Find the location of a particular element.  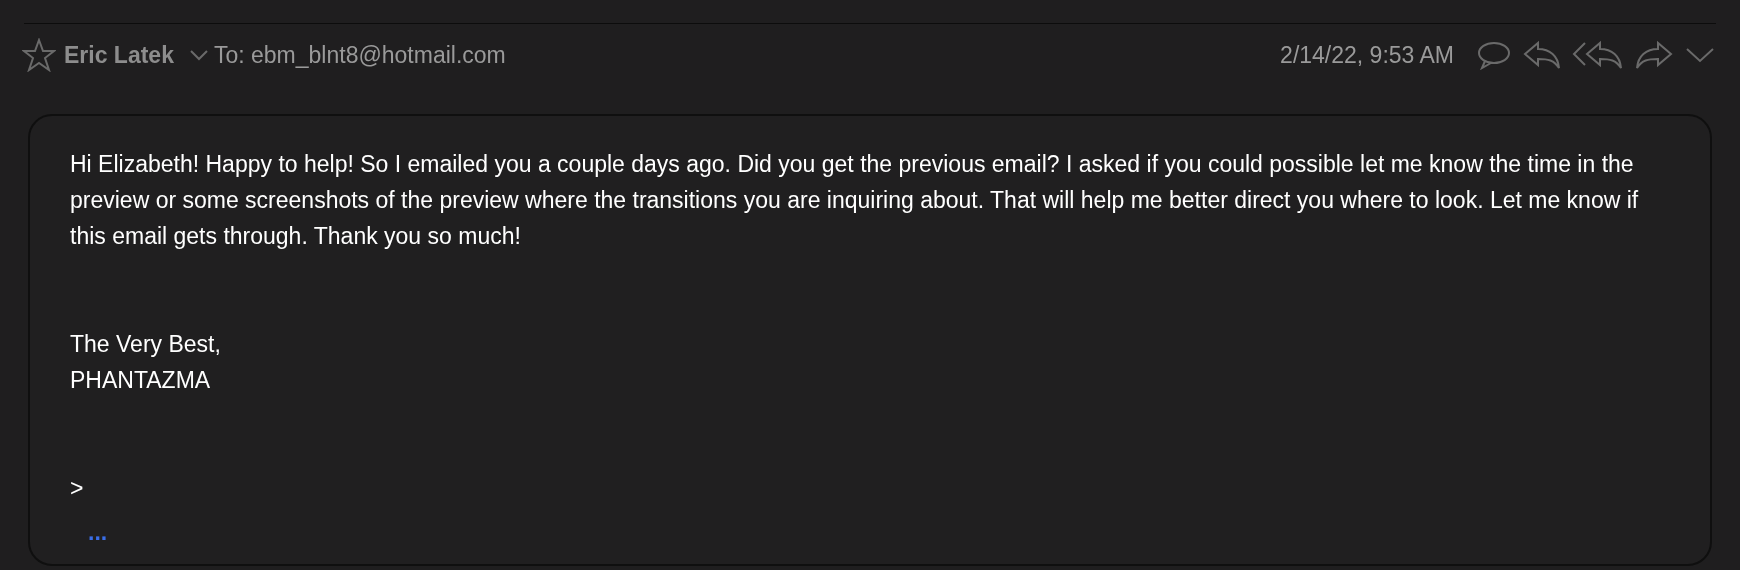

recipient-address: To: ebm_blnt8@hotmail.com is located at coordinates (359, 55).